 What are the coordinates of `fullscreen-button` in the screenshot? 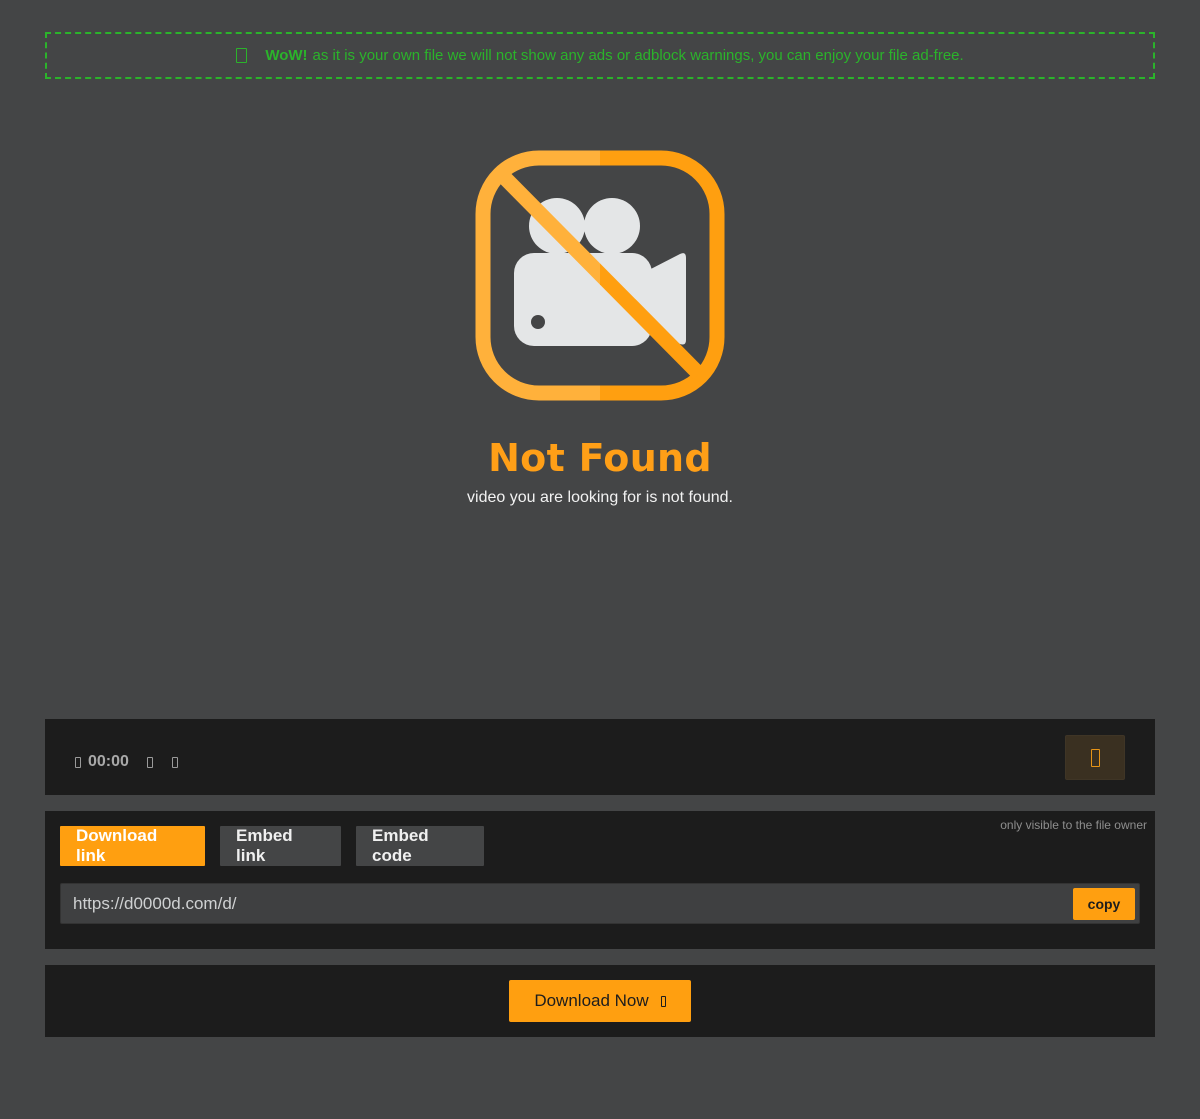 It's located at (1095, 757).